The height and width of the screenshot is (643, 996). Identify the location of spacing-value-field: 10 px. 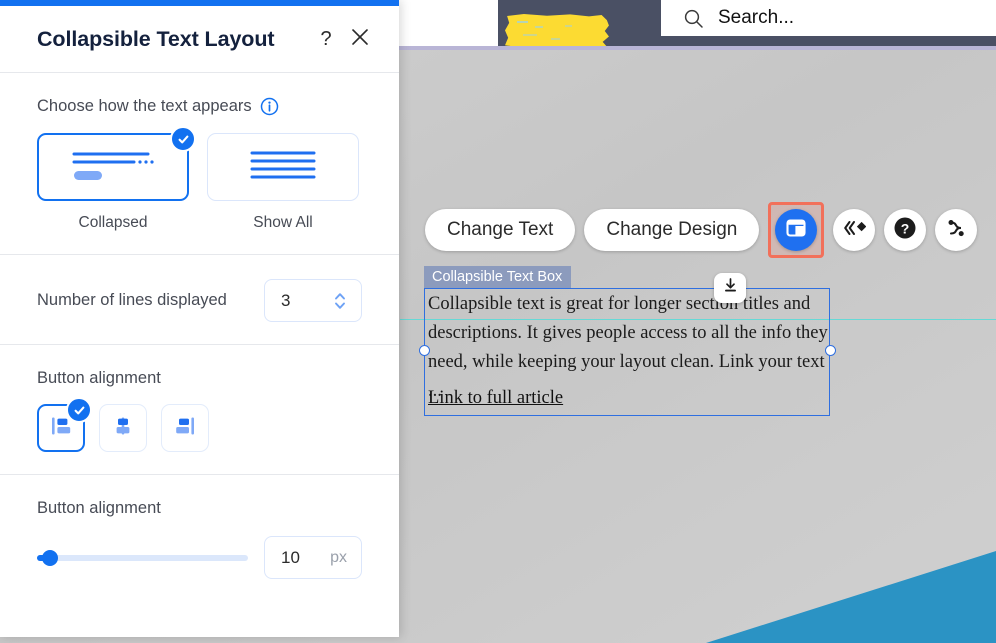
(313, 557).